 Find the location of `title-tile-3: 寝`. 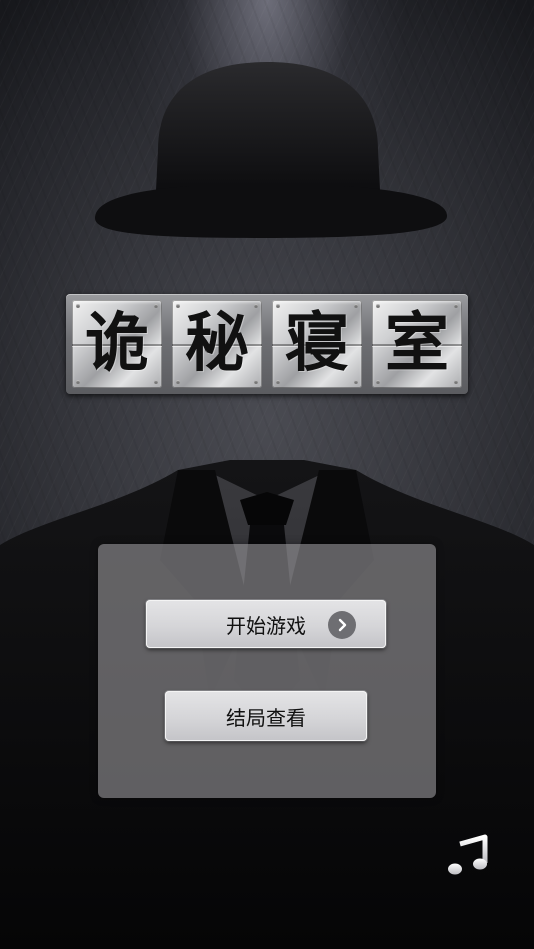

title-tile-3: 寝 is located at coordinates (317, 344).